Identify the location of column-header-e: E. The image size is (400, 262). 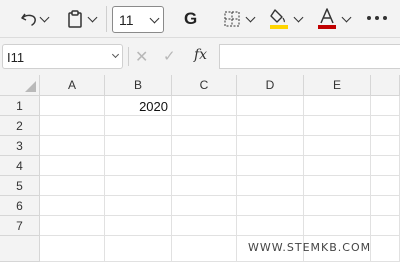
(337, 85).